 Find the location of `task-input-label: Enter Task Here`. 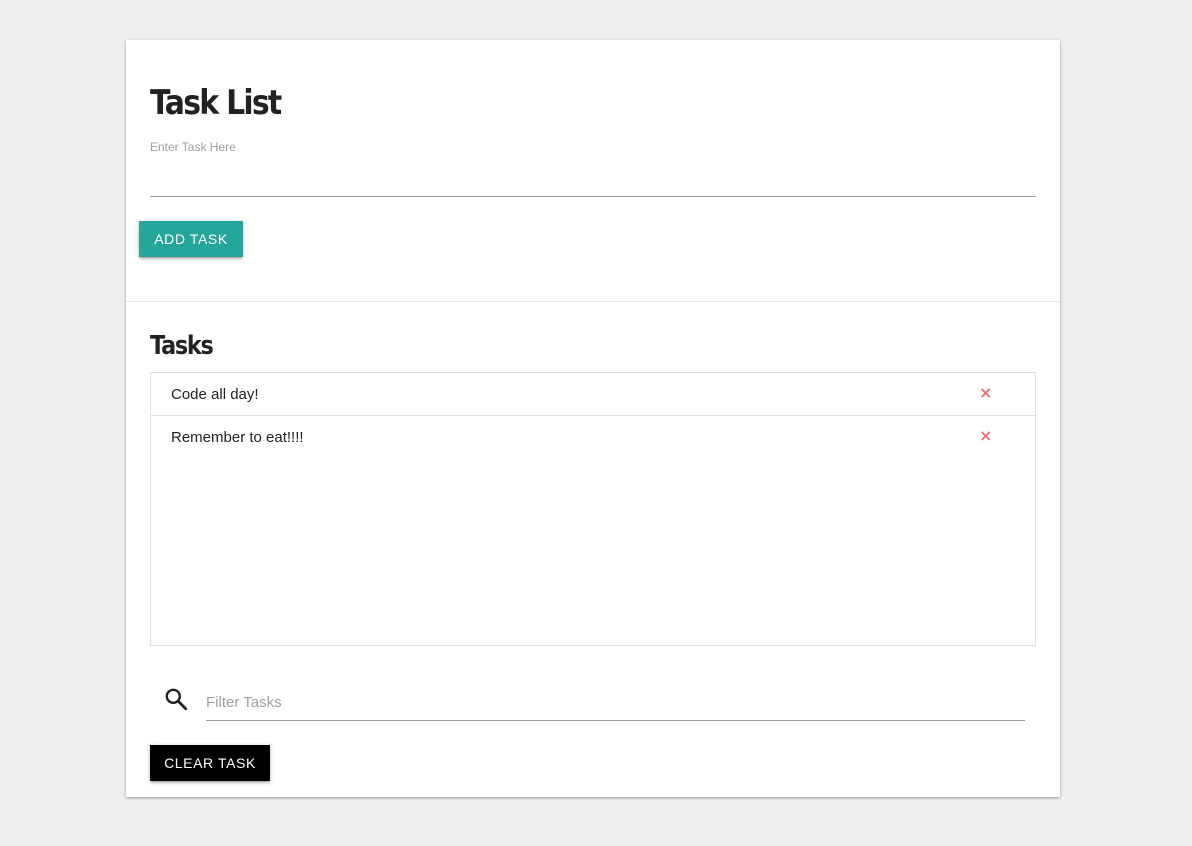

task-input-label: Enter Task Here is located at coordinates (193, 147).